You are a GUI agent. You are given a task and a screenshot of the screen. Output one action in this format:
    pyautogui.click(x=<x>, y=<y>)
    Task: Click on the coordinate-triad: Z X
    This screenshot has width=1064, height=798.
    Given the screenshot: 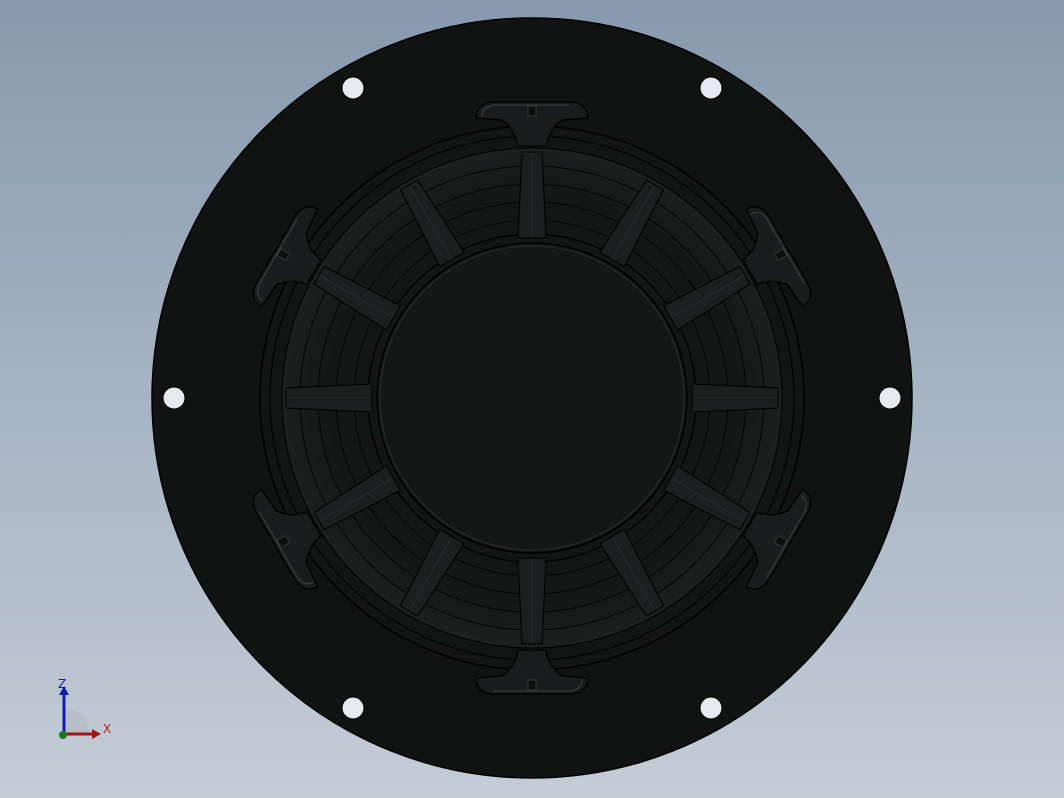 What is the action you would take?
    pyautogui.click(x=83, y=711)
    